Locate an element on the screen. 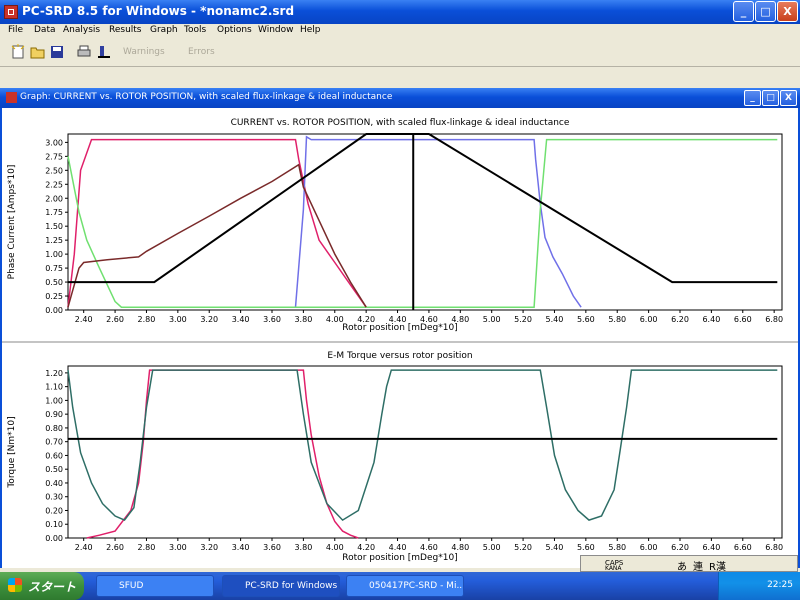 The image size is (800, 600). chart1-xtick-label: 5.40 is located at coordinates (555, 319).